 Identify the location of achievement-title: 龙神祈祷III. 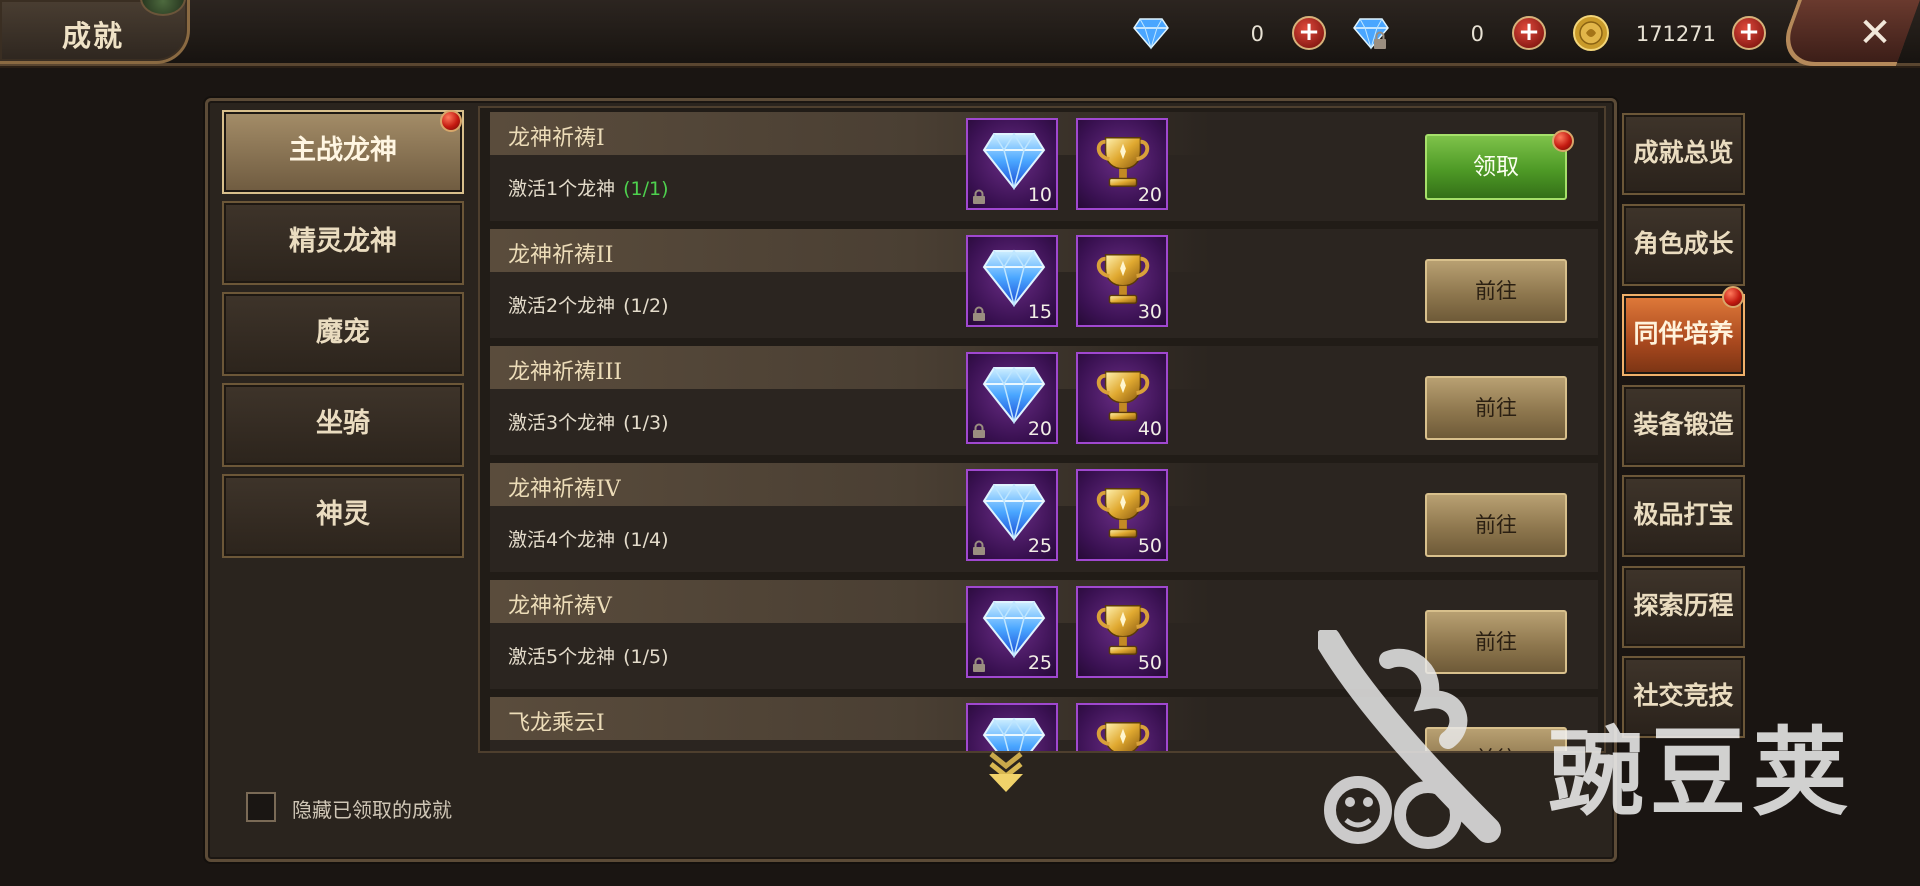
(565, 372).